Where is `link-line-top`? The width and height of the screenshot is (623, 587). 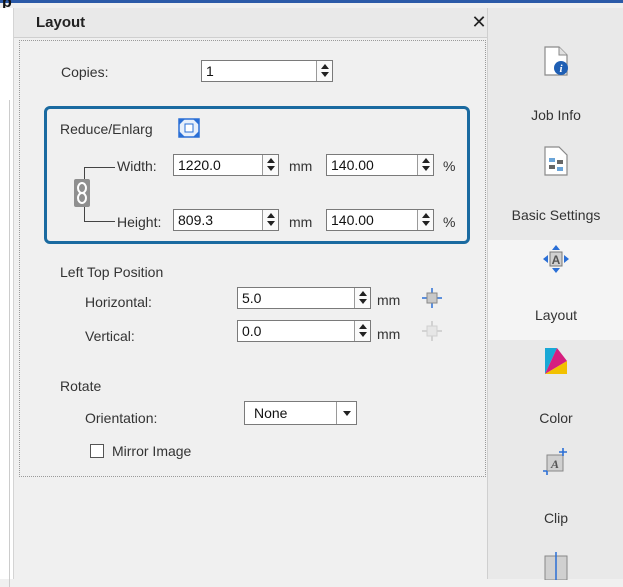 link-line-top is located at coordinates (99, 167).